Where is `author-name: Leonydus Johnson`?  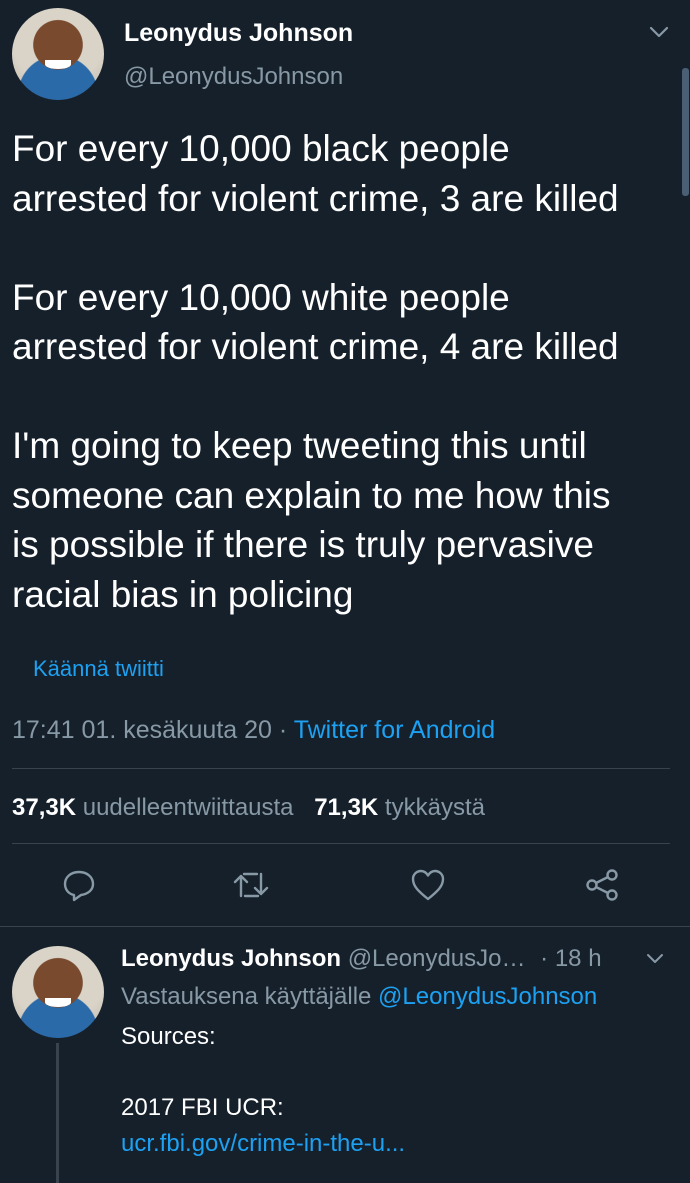 author-name: Leonydus Johnson is located at coordinates (238, 33).